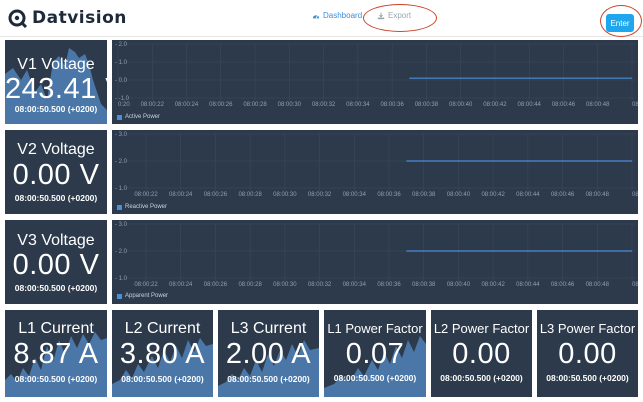 The height and width of the screenshot is (402, 643). I want to click on active-power-legend: Active Power, so click(138, 117).